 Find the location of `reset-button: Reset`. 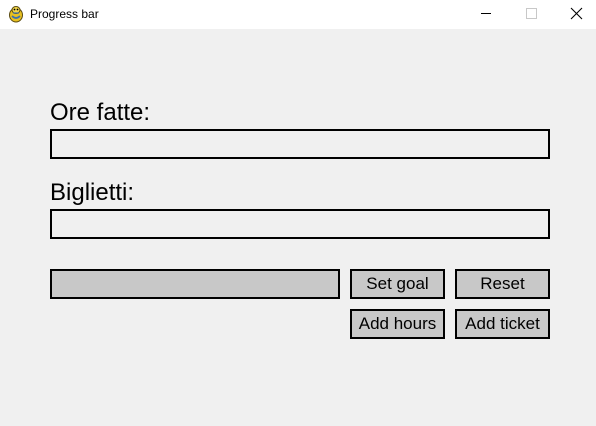

reset-button: Reset is located at coordinates (502, 284).